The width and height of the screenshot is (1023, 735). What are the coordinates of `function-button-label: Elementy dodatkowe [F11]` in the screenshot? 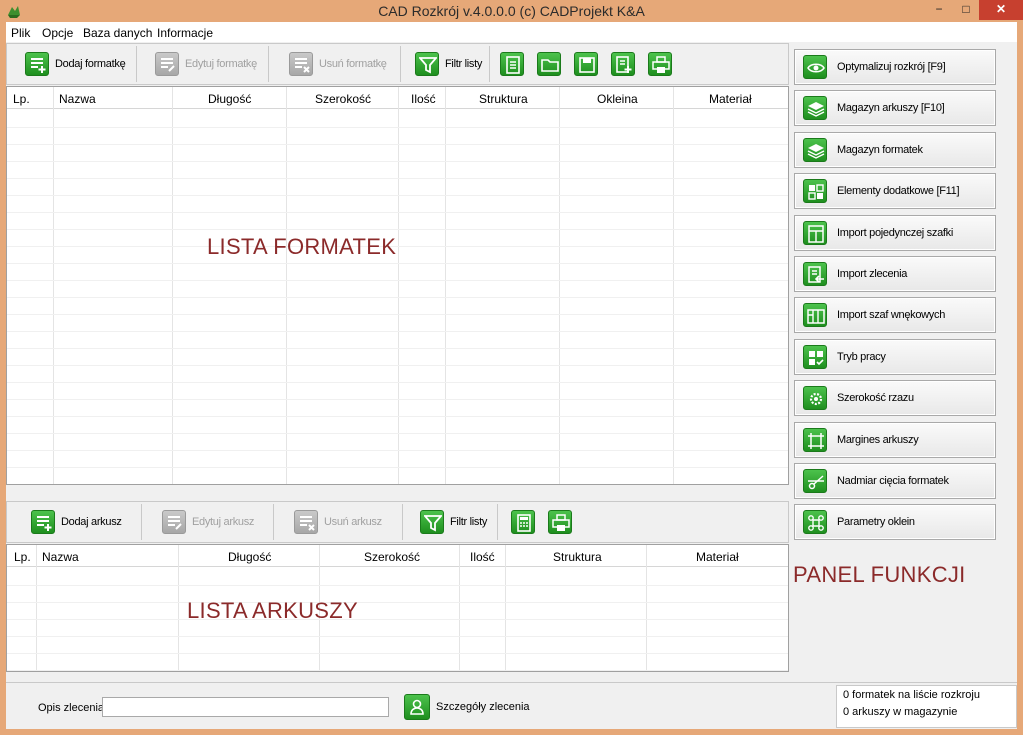 It's located at (898, 191).